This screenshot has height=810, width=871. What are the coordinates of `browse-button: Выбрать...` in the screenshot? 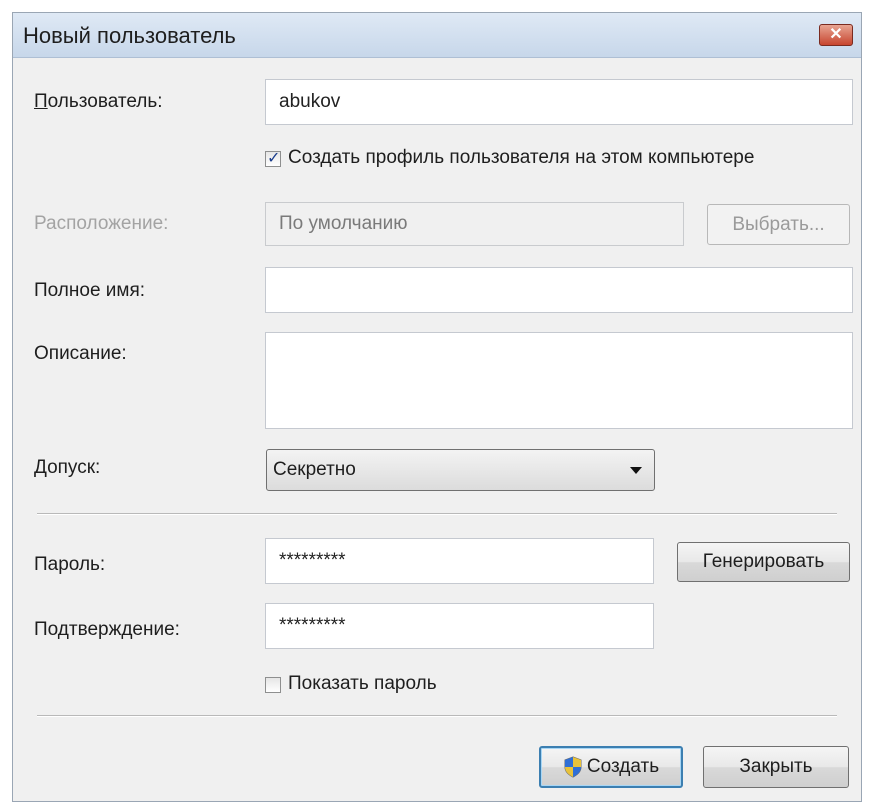 It's located at (778, 224).